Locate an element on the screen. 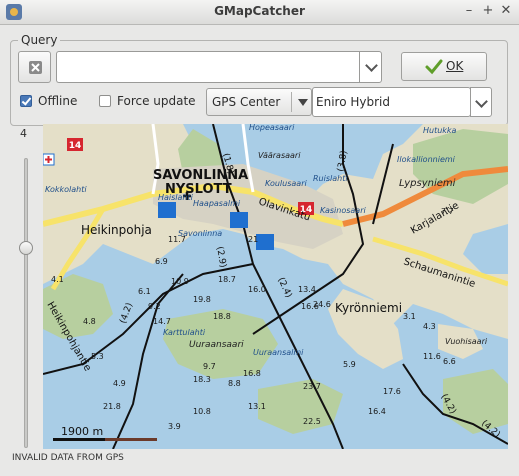 The height and width of the screenshot is (476, 519). clear-icon is located at coordinates (35, 67).